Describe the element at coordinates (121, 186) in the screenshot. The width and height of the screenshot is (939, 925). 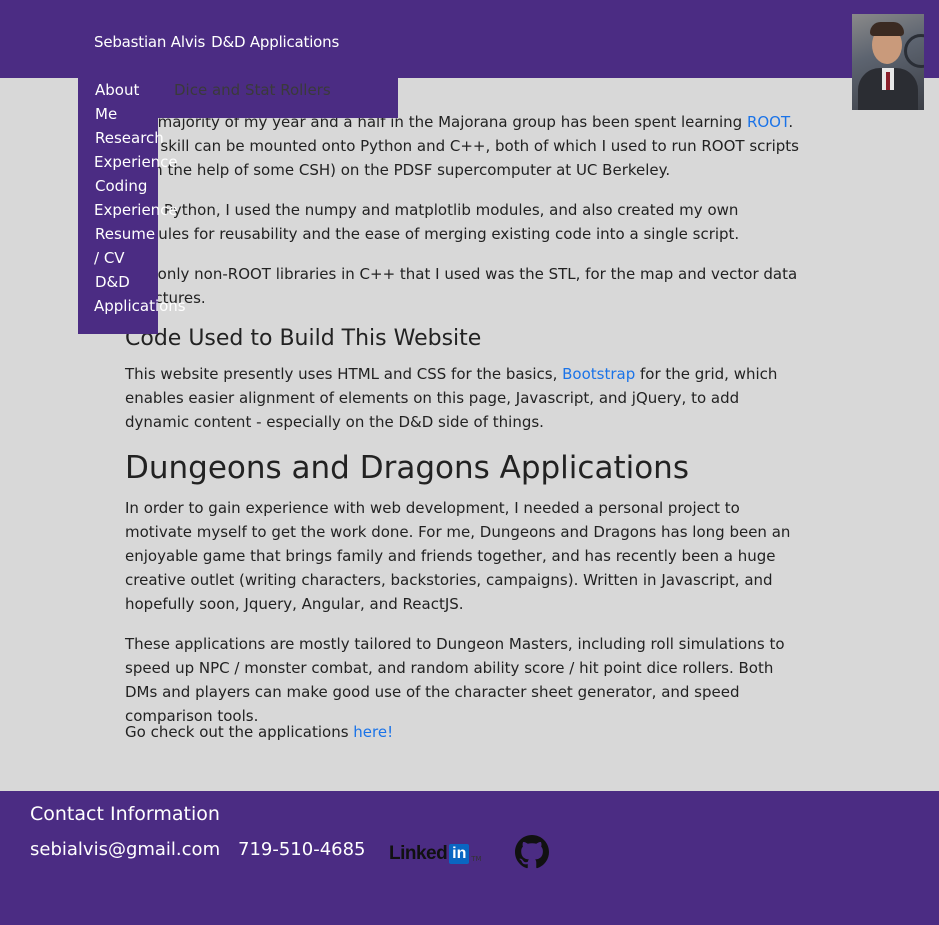
I see `side-nav-coding: Coding` at that location.